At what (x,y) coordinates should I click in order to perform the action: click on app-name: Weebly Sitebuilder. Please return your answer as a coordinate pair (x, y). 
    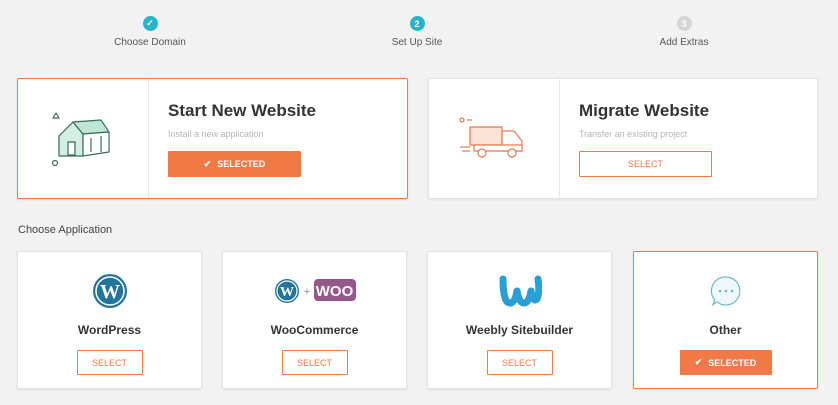
    Looking at the image, I should click on (519, 330).